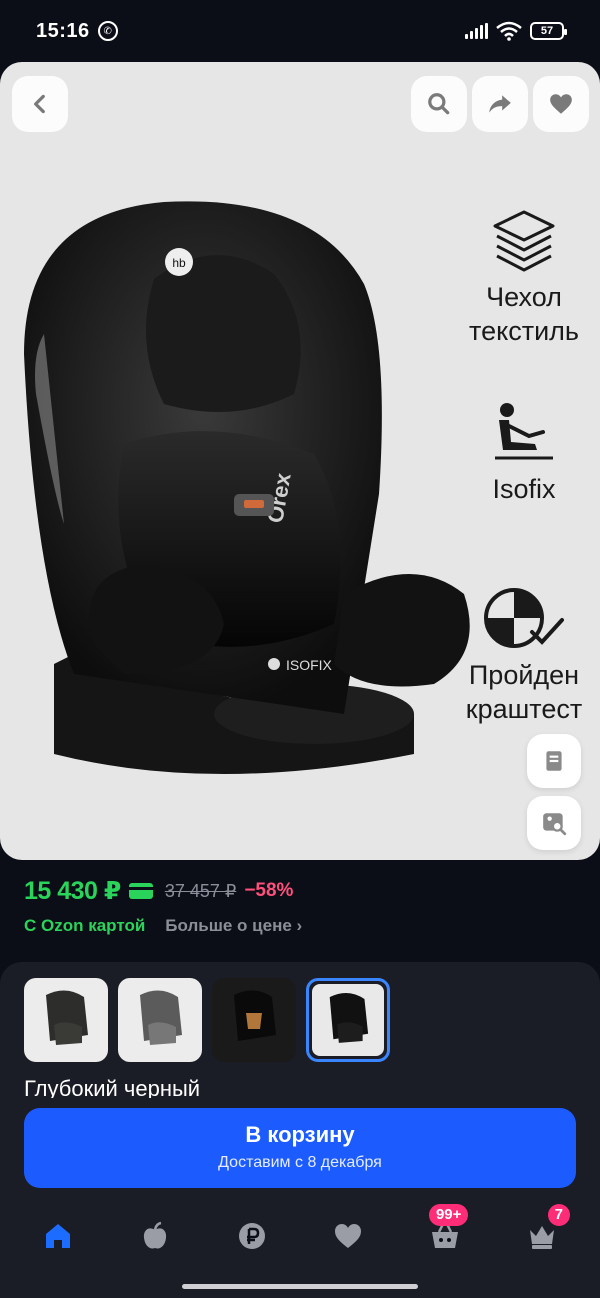 This screenshot has width=600, height=1298. What do you see at coordinates (63, 30) in the screenshot?
I see `status-time: 15:16` at bounding box center [63, 30].